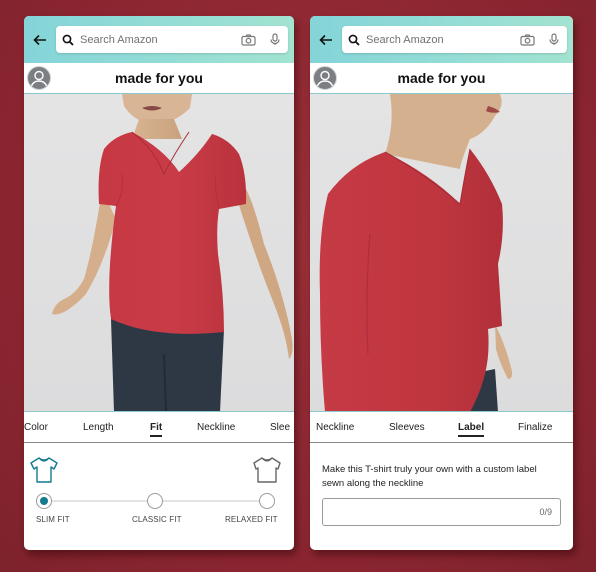  What do you see at coordinates (98, 427) in the screenshot?
I see `tab-length: Length` at bounding box center [98, 427].